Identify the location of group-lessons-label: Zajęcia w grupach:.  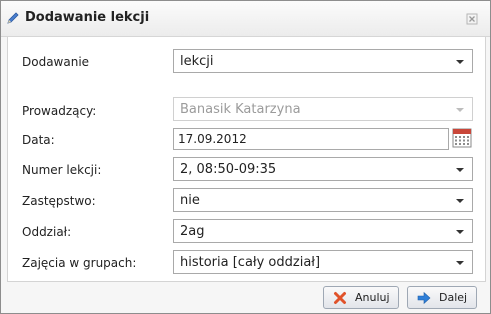
(79, 263).